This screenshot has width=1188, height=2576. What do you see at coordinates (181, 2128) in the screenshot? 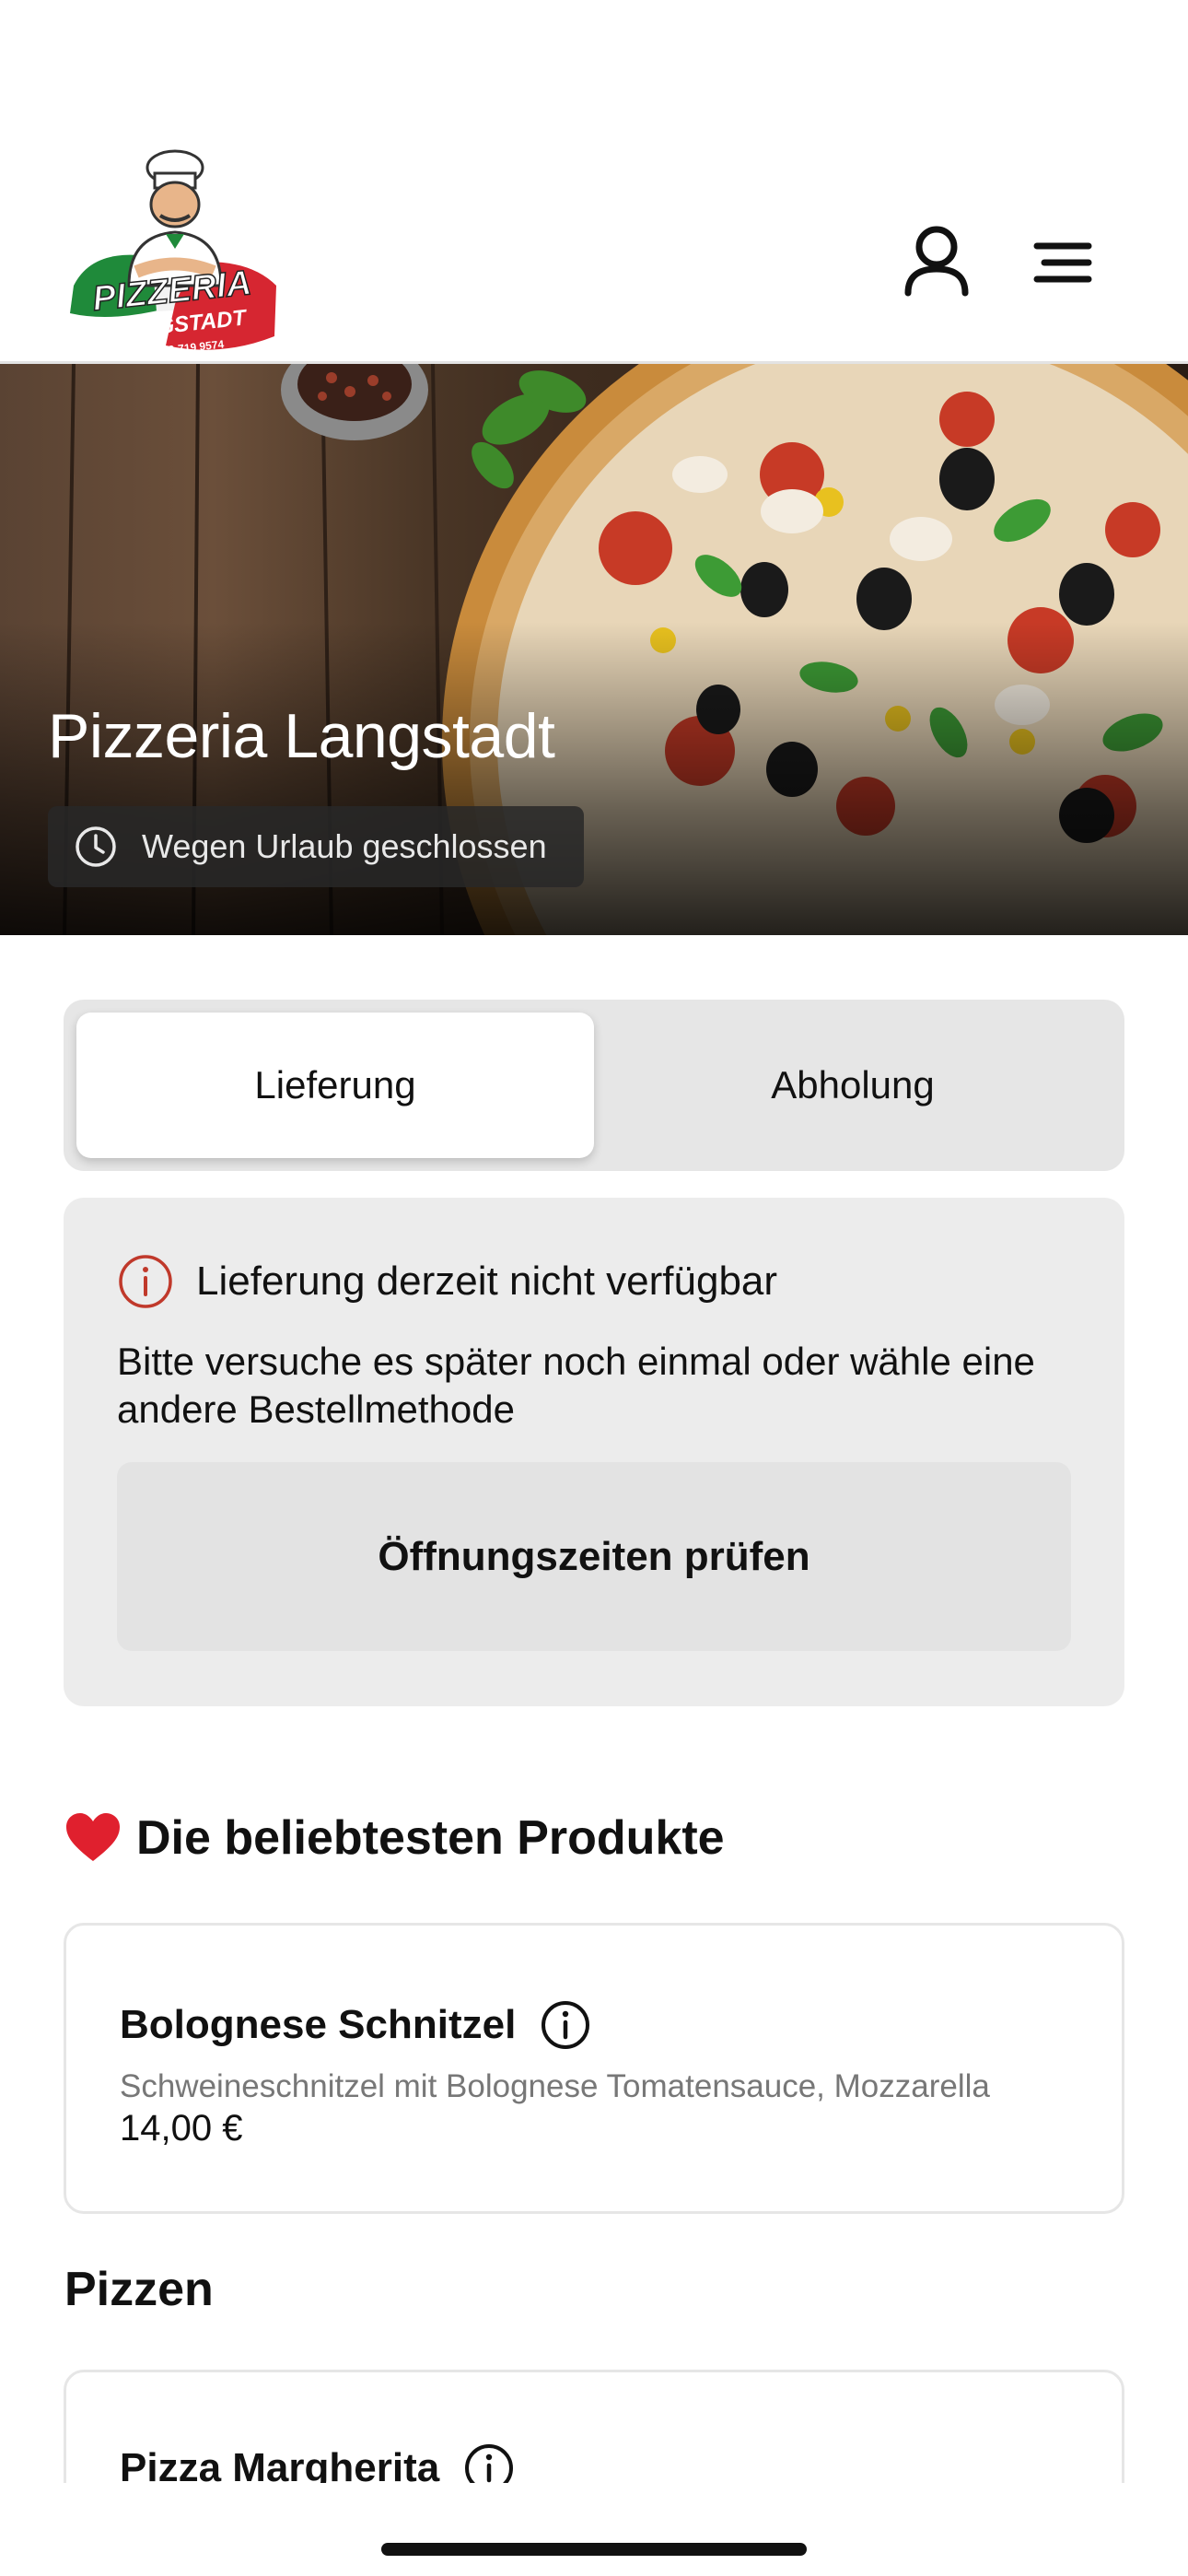
I see `product-price: 14,00 €` at bounding box center [181, 2128].